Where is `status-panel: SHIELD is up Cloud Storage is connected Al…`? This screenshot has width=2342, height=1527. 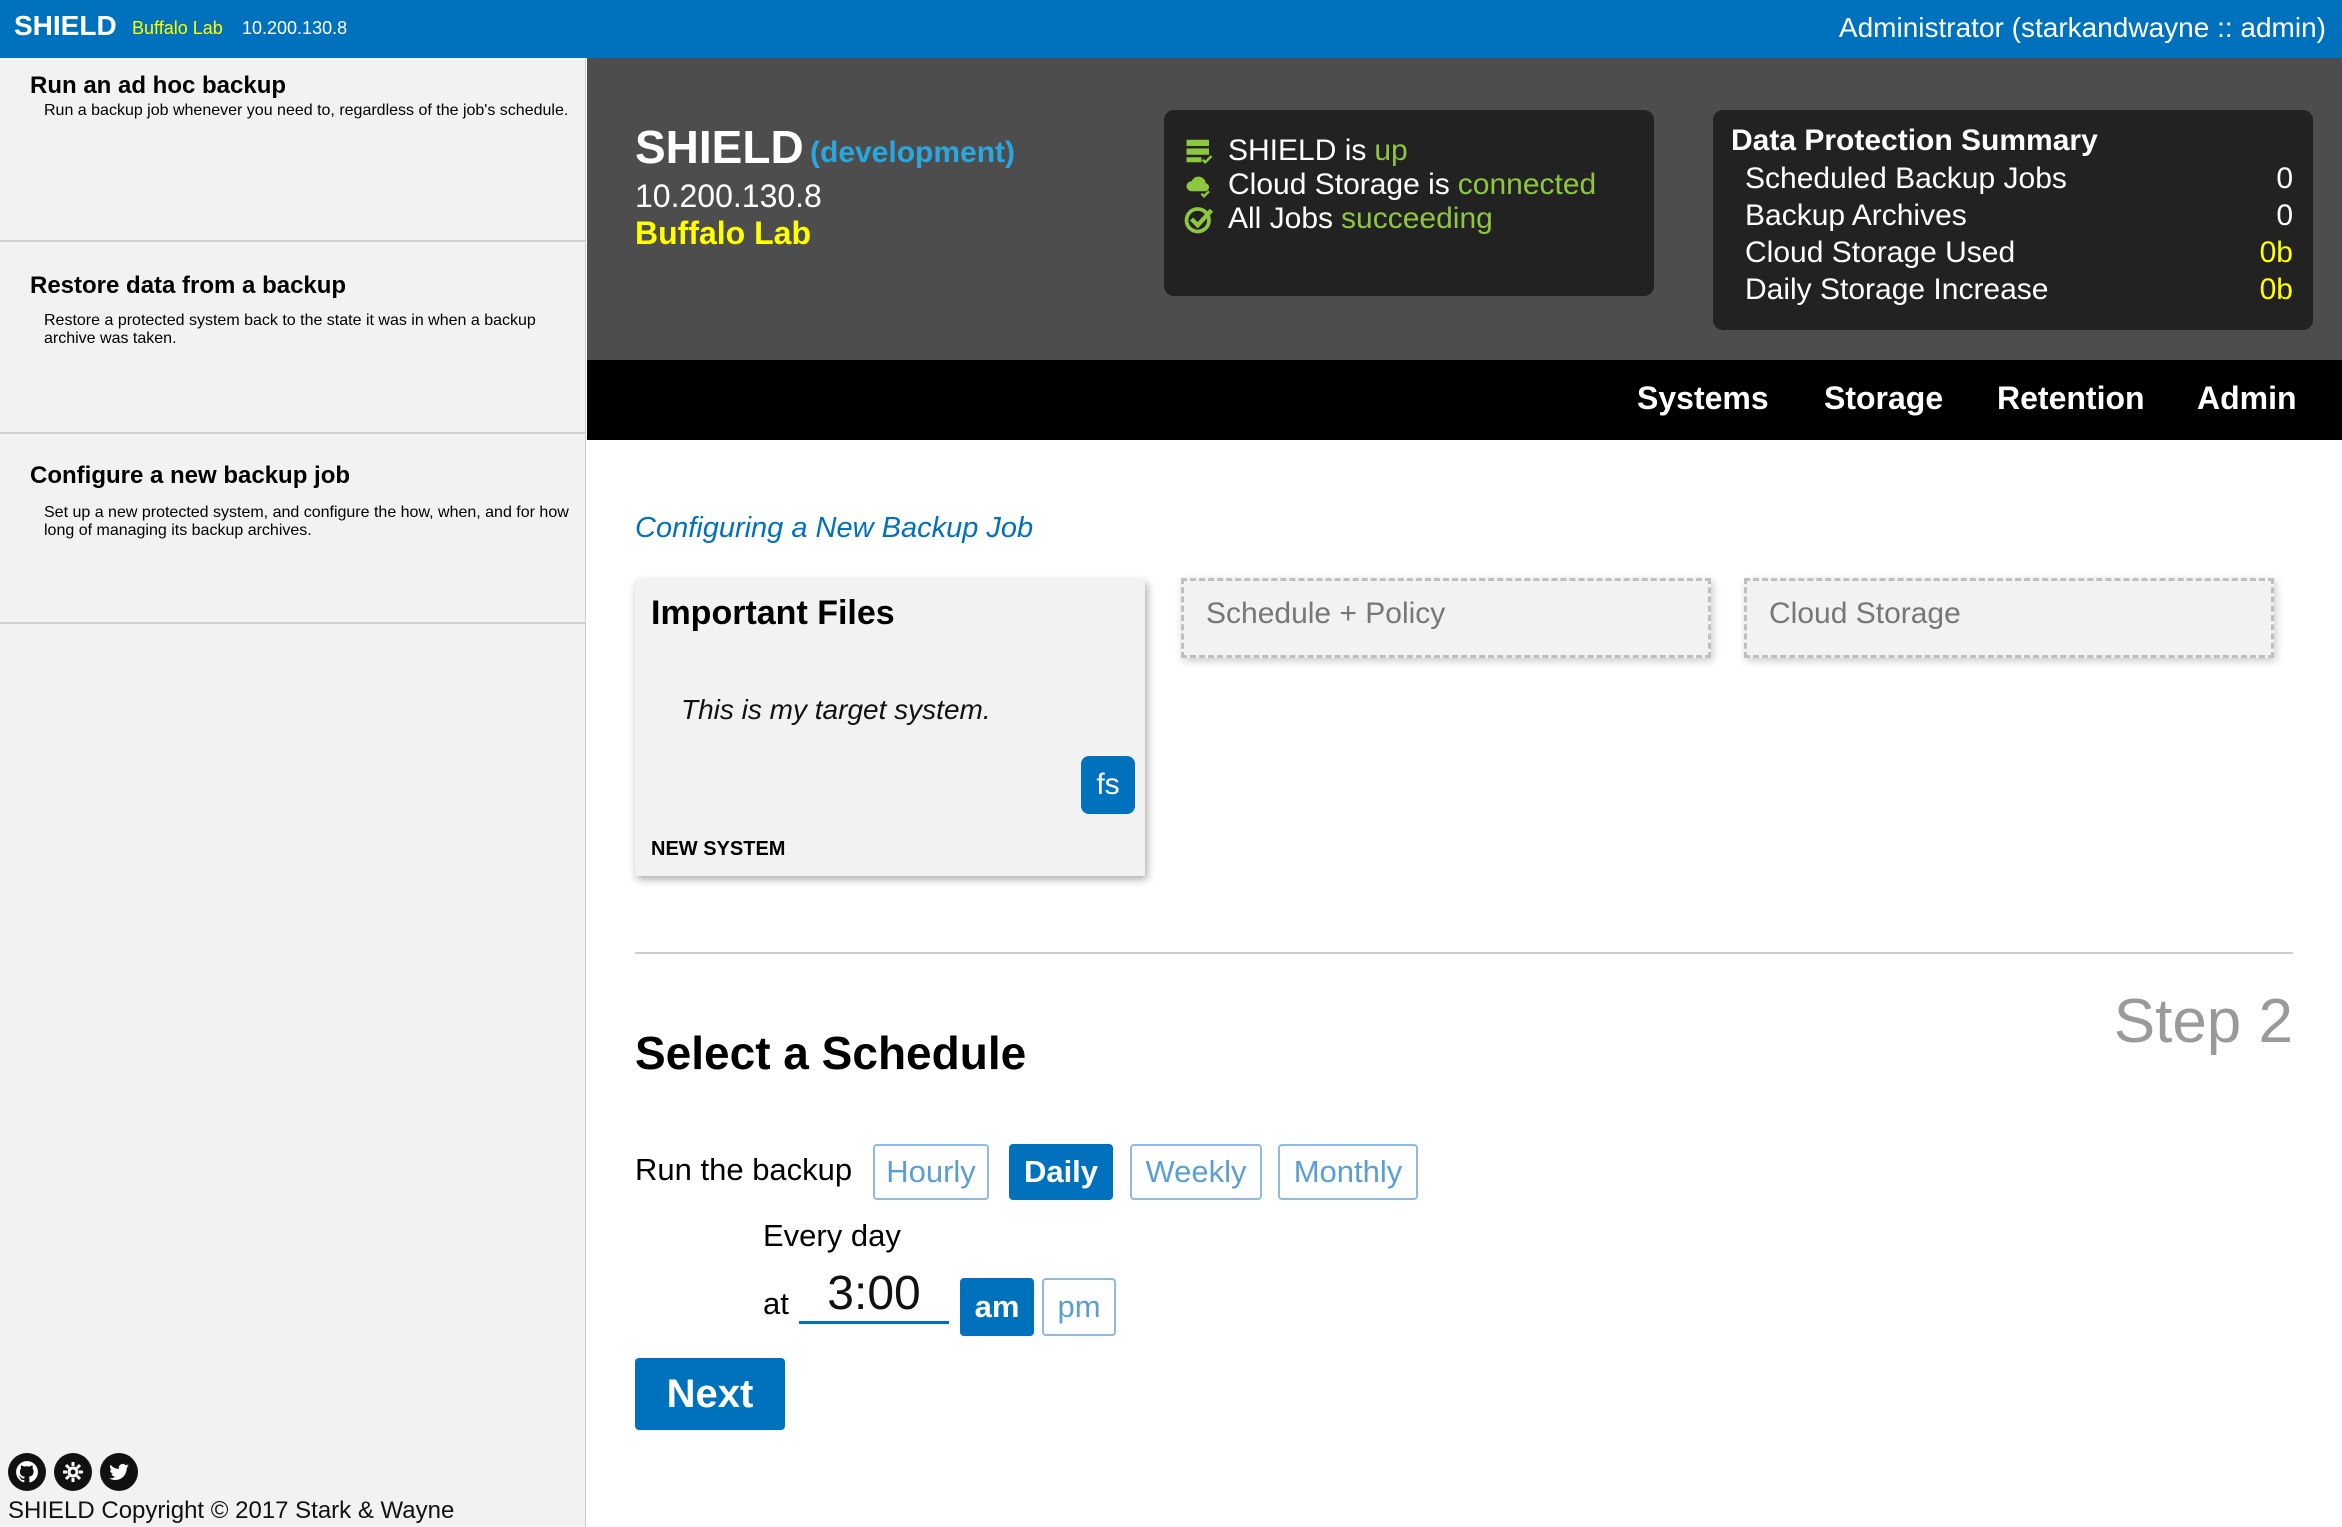
status-panel: SHIELD is up Cloud Storage is connected Al… is located at coordinates (1409, 203).